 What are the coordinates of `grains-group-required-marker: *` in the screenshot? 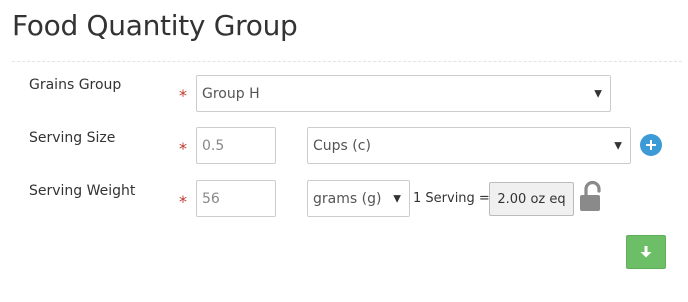 It's located at (183, 95).